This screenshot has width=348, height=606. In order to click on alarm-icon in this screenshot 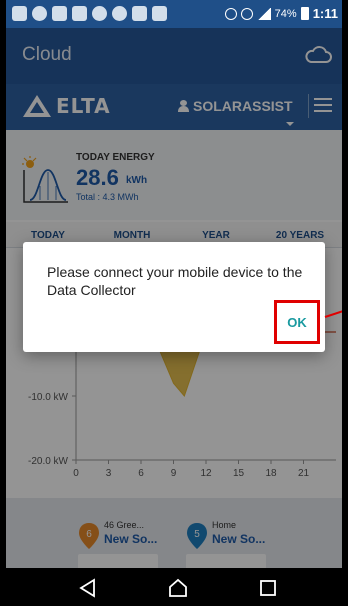, I will do `click(246, 13)`.